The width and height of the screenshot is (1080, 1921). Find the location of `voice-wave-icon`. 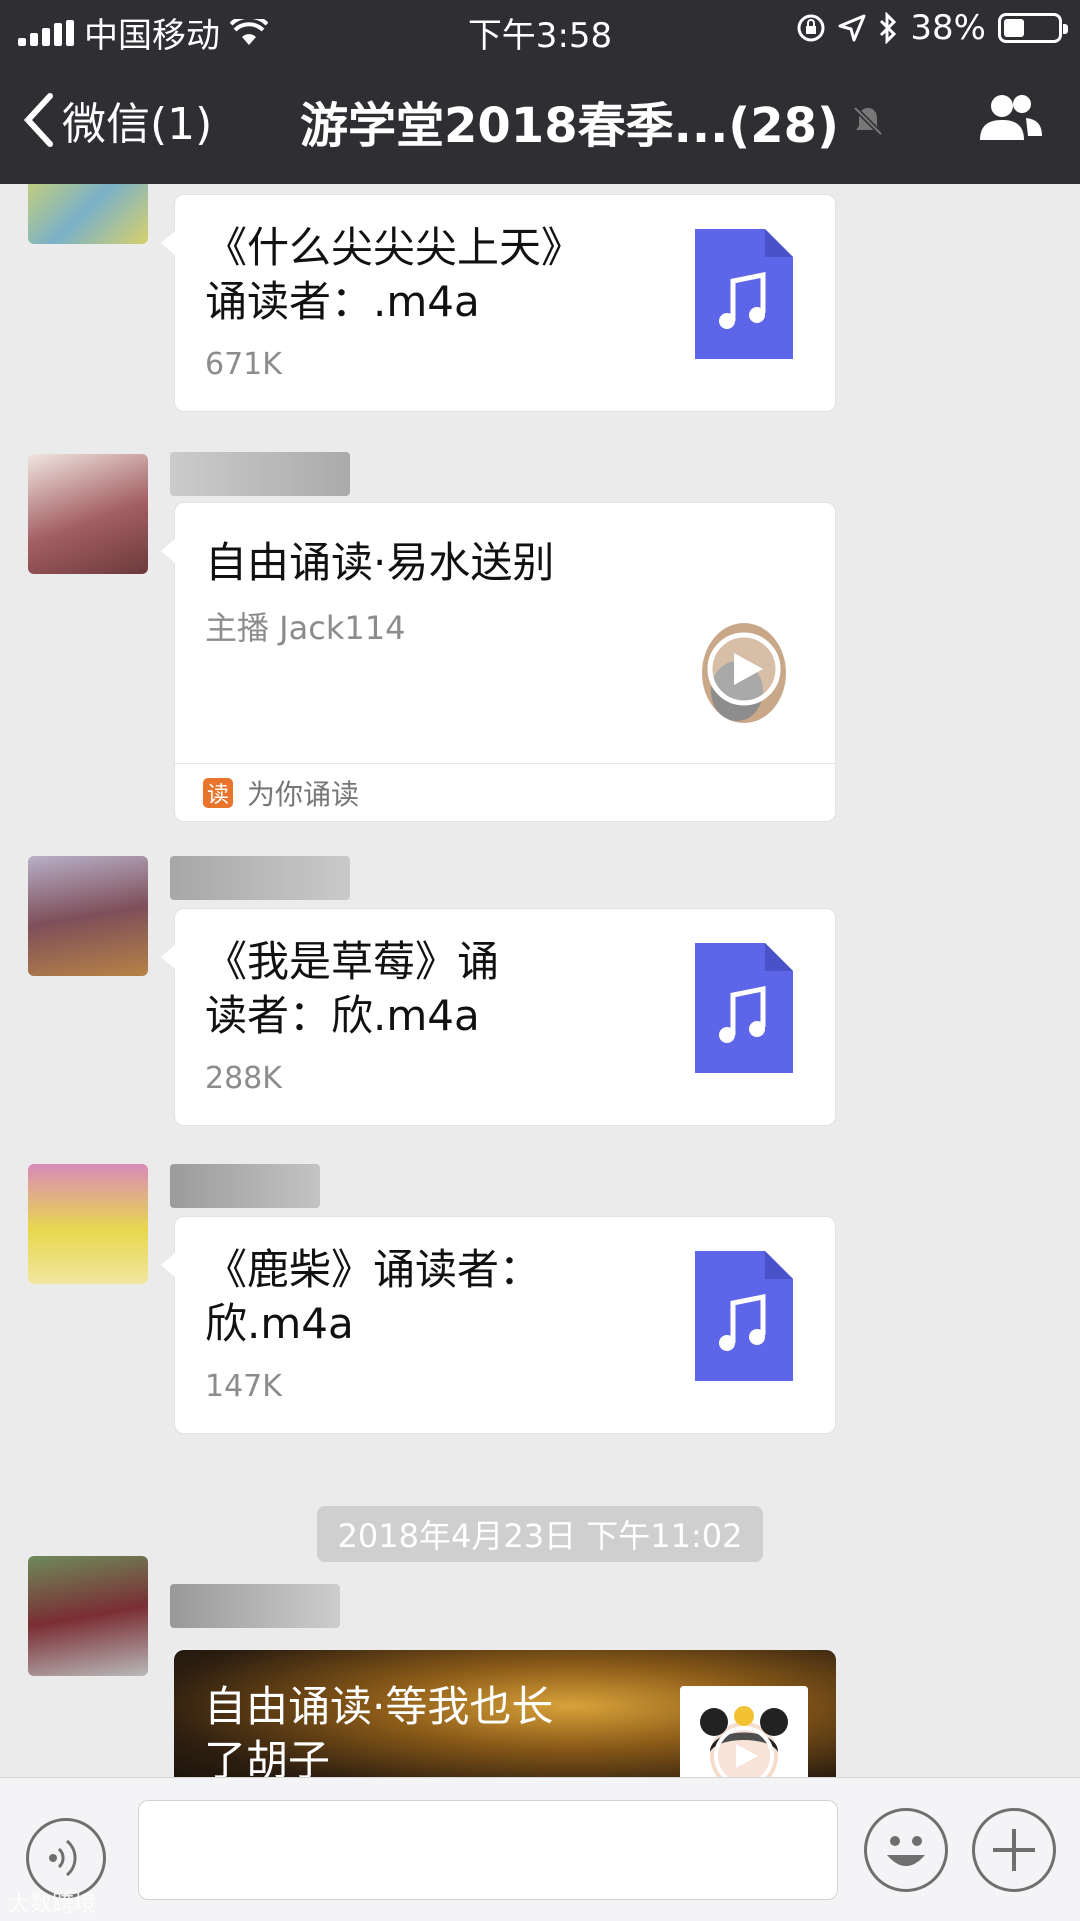

voice-wave-icon is located at coordinates (63, 1858).